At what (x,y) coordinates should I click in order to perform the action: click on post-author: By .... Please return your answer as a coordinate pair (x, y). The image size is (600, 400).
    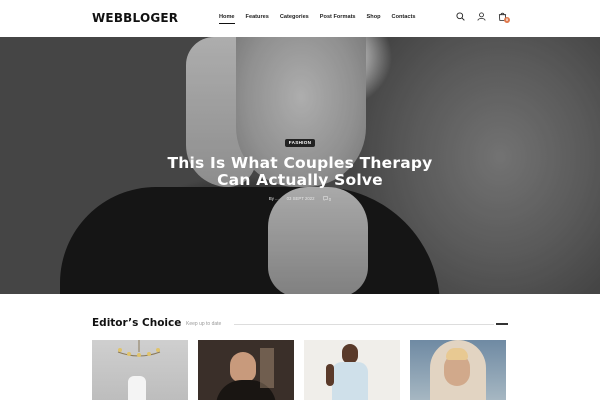
    Looking at the image, I should click on (274, 199).